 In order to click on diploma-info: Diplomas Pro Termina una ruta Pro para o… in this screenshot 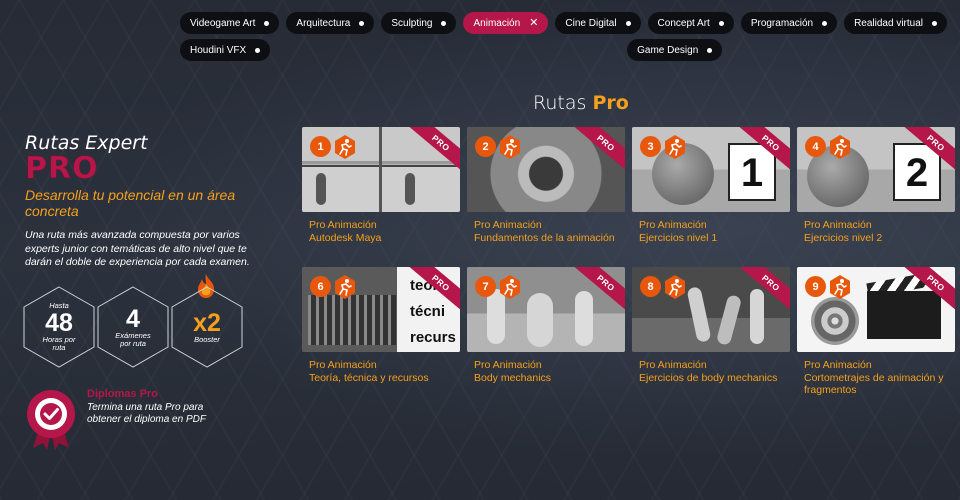, I will do `click(116, 419)`.